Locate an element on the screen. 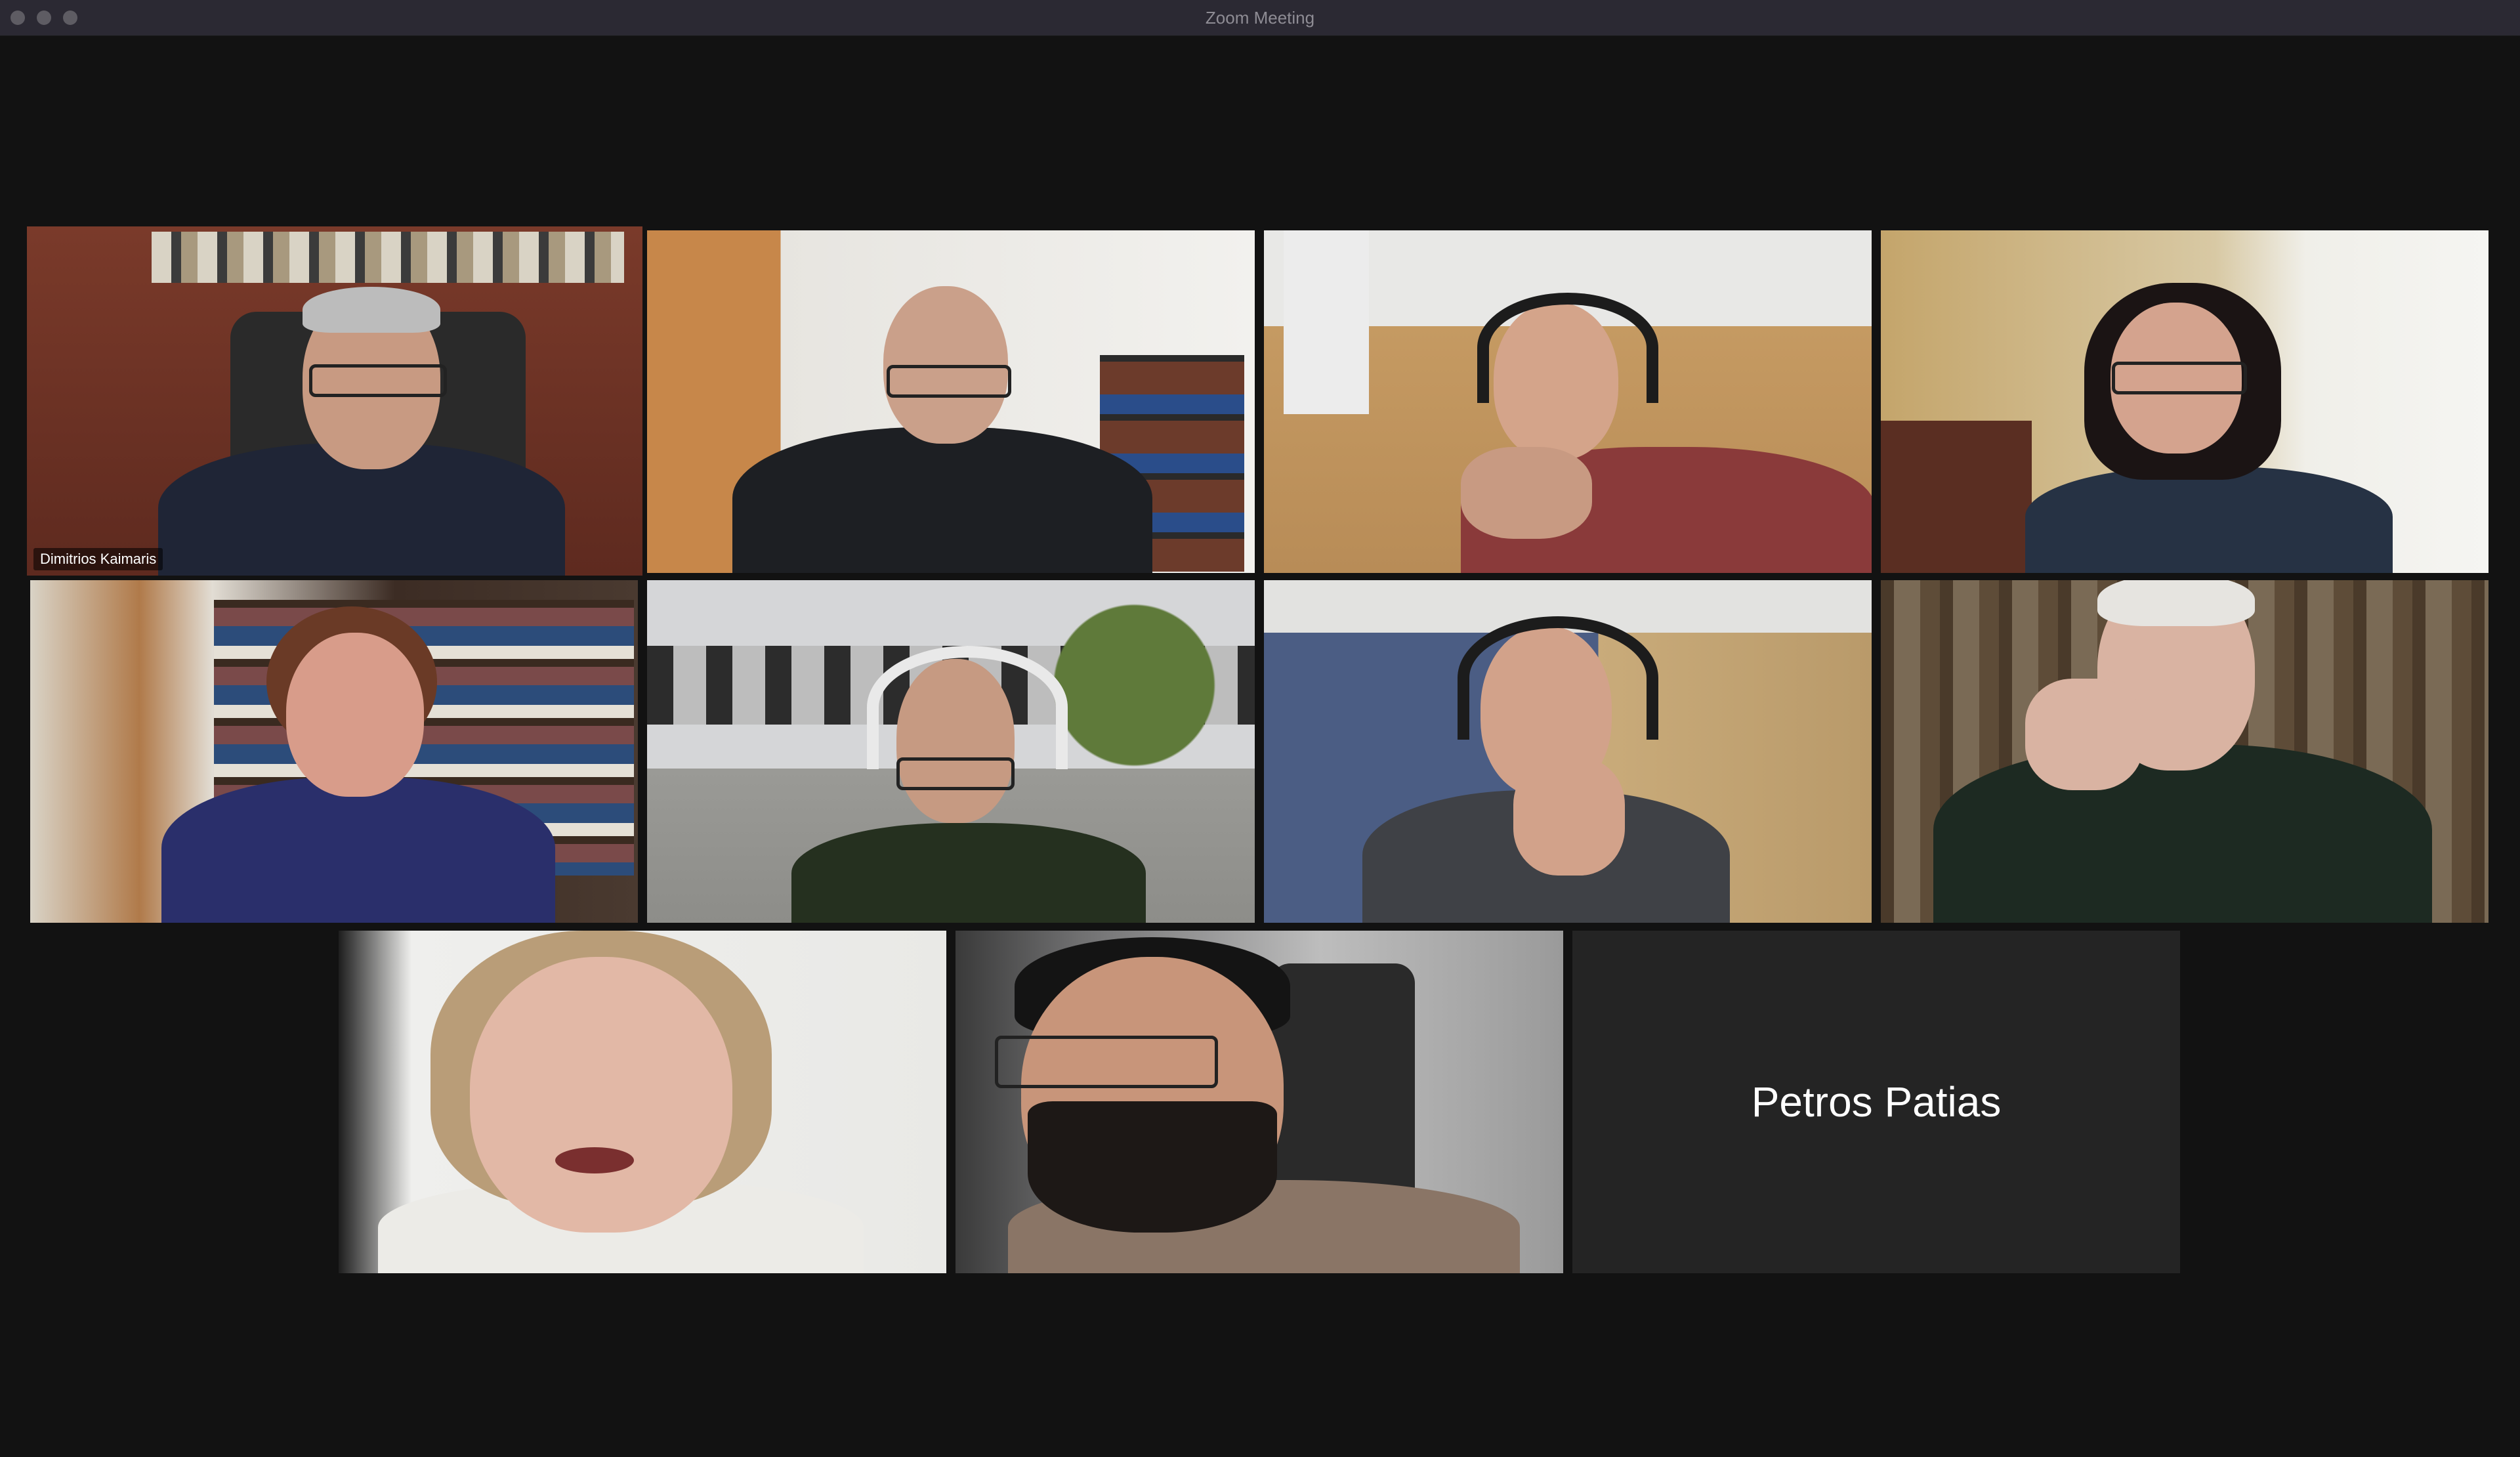 The image size is (2520, 1457). window-titlebar: Zoom Meeting is located at coordinates (1260, 18).